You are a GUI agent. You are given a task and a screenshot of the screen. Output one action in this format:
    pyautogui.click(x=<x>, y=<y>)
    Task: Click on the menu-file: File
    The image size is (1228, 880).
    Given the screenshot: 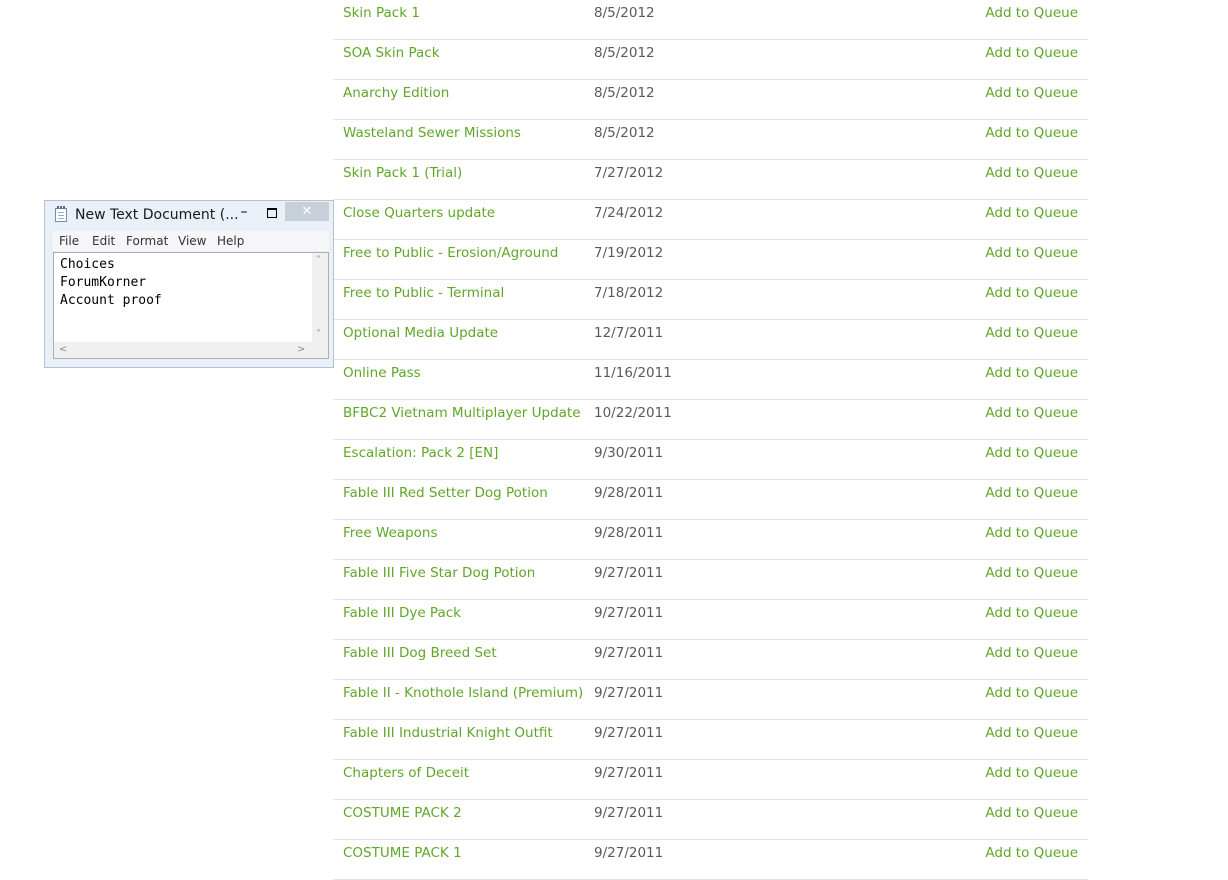 What is the action you would take?
    pyautogui.click(x=69, y=241)
    